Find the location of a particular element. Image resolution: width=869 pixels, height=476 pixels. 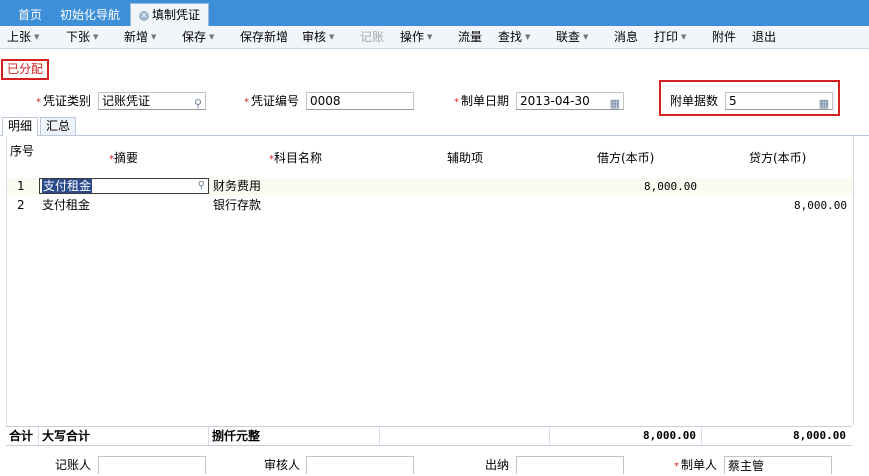

col-seq: 序号 is located at coordinates (22, 151).